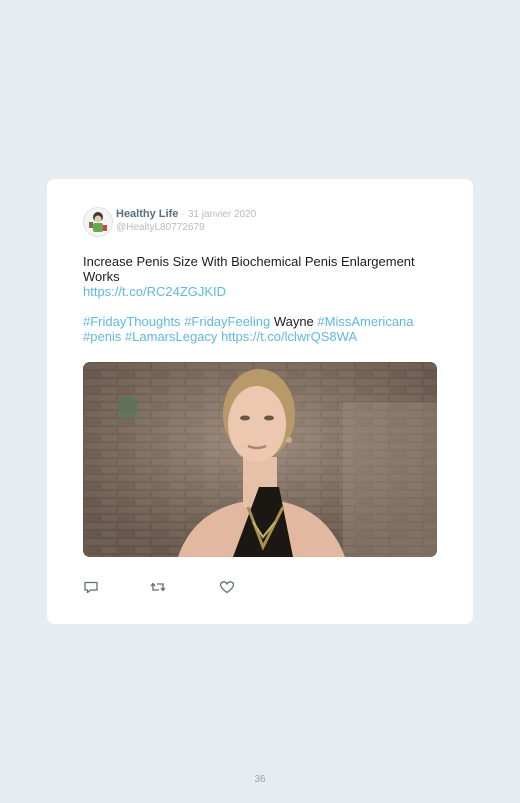  What do you see at coordinates (227, 587) in the screenshot?
I see `heart-icon` at bounding box center [227, 587].